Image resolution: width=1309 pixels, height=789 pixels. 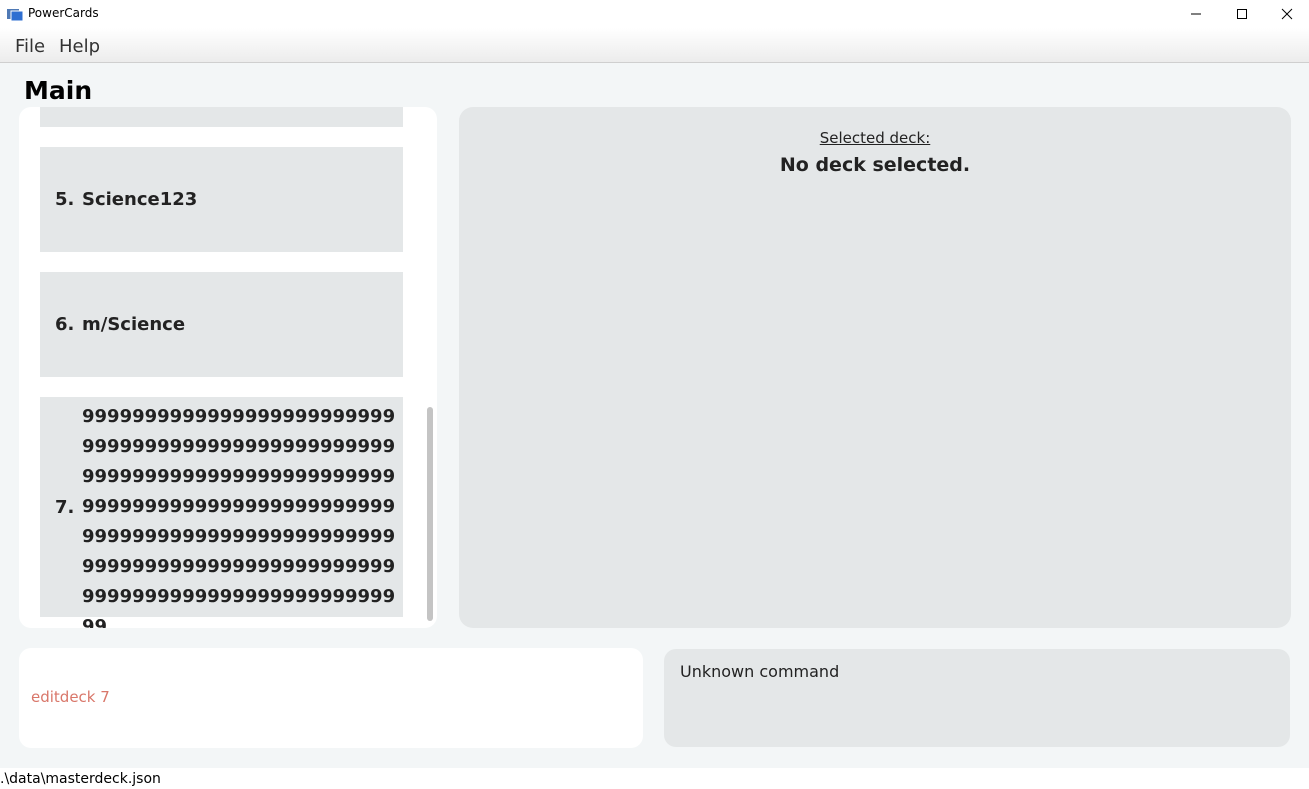 I want to click on command-input, so click(x=326, y=697).